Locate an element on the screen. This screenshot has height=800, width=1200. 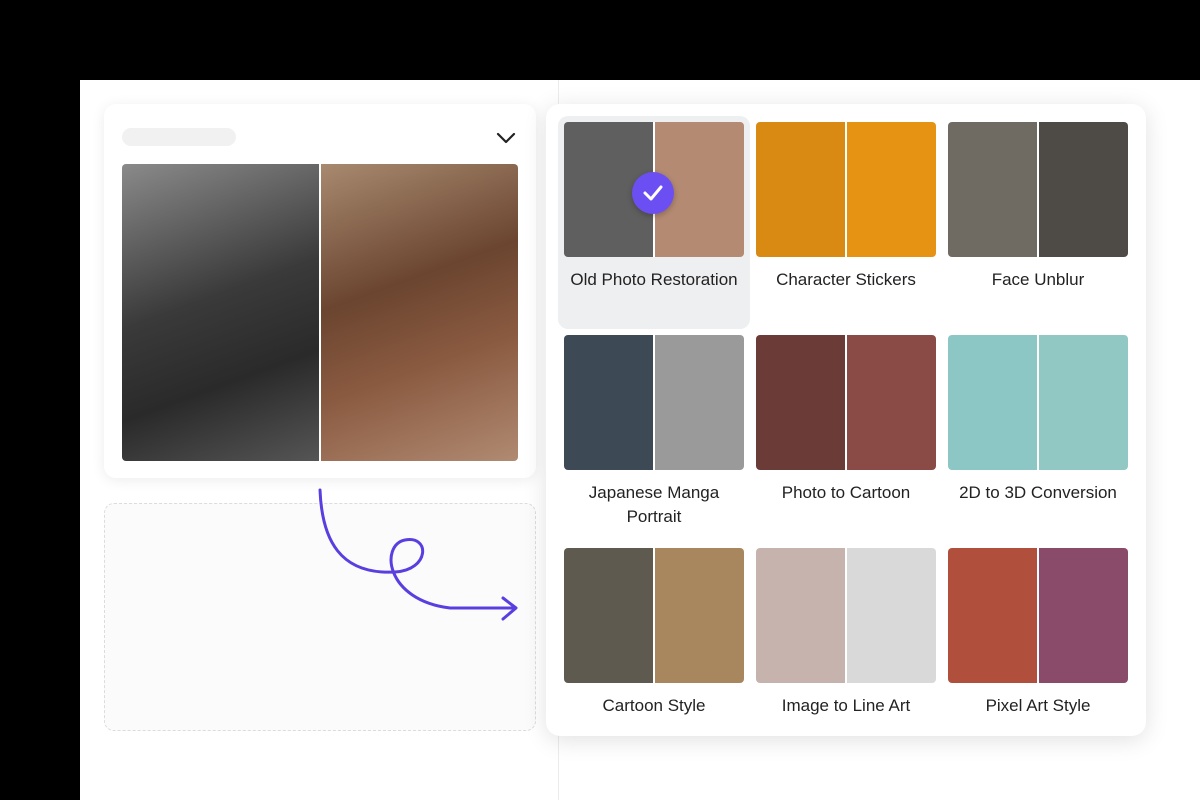
before-after-preview-image is located at coordinates (320, 312).